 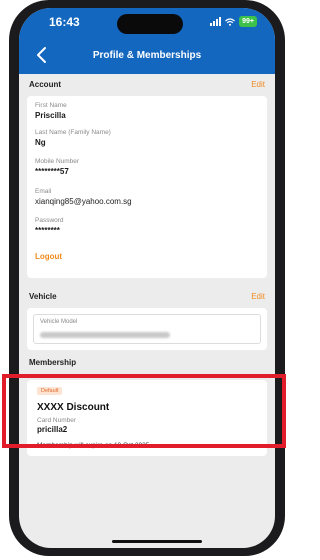 What do you see at coordinates (147, 363) in the screenshot?
I see `membership-section-header: Membership` at bounding box center [147, 363].